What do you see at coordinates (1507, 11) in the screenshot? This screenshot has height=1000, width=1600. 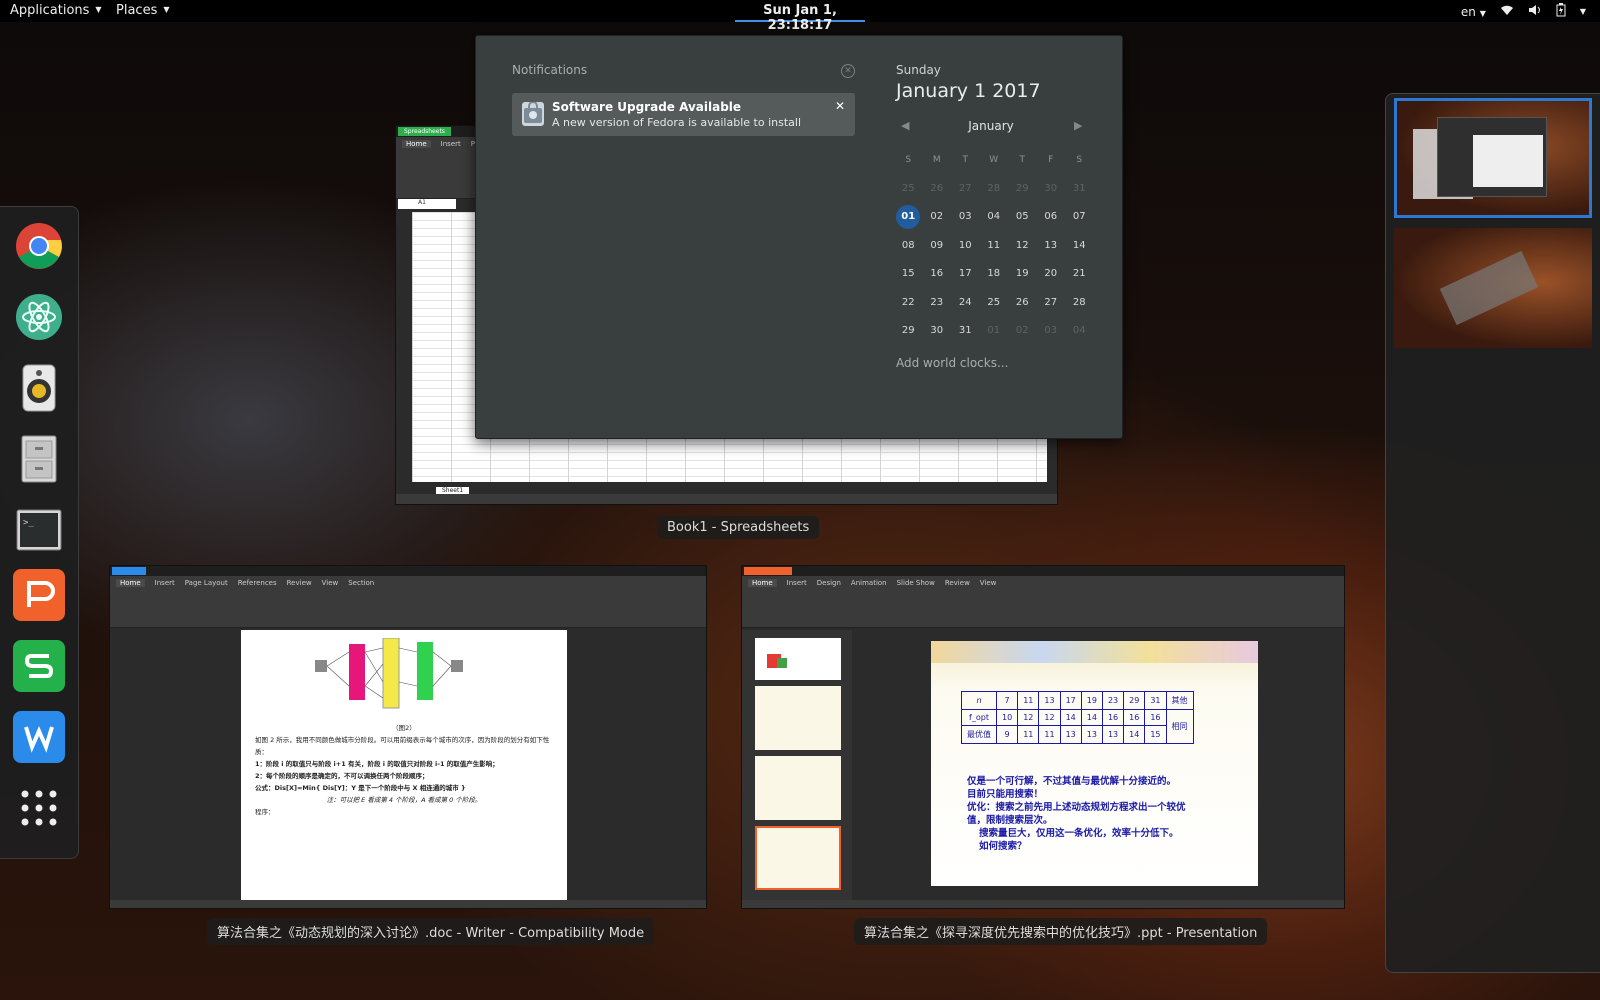 I see `wifi-icon` at bounding box center [1507, 11].